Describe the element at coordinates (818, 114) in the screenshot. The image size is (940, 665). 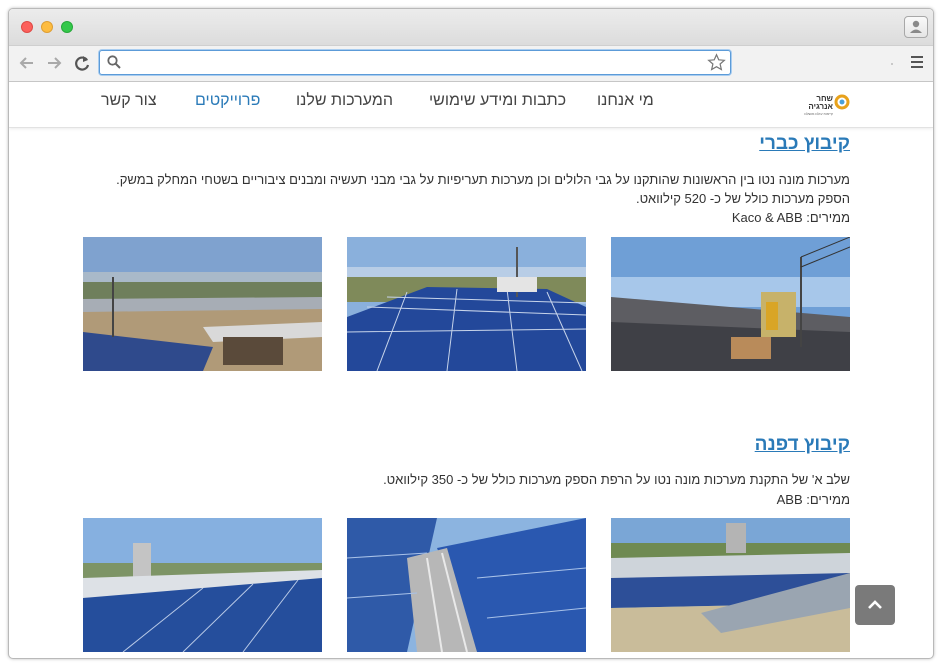
I see `logo-tagline: קיימות עולם מושלם` at that location.